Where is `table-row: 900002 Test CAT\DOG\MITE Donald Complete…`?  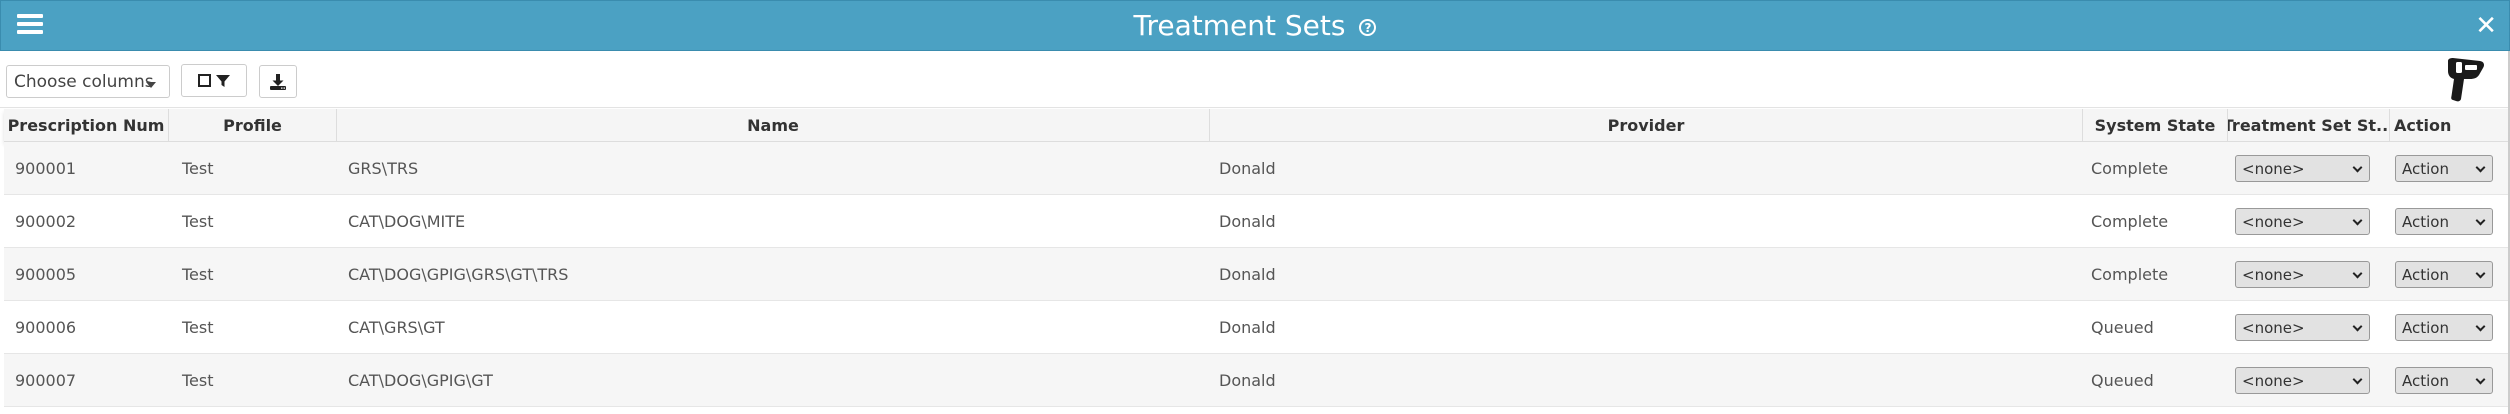
table-row: 900002 Test CAT\DOG\MITE Donald Complete… is located at coordinates (1256, 221).